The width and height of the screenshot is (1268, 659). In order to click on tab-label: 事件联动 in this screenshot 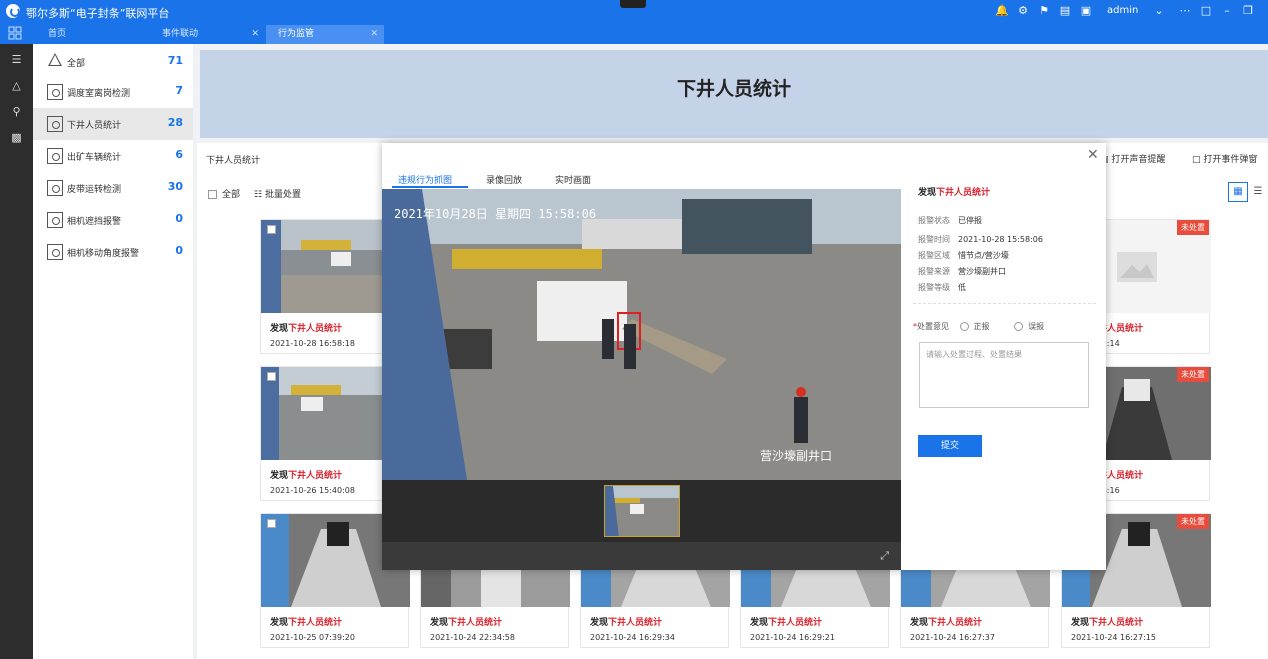, I will do `click(180, 34)`.